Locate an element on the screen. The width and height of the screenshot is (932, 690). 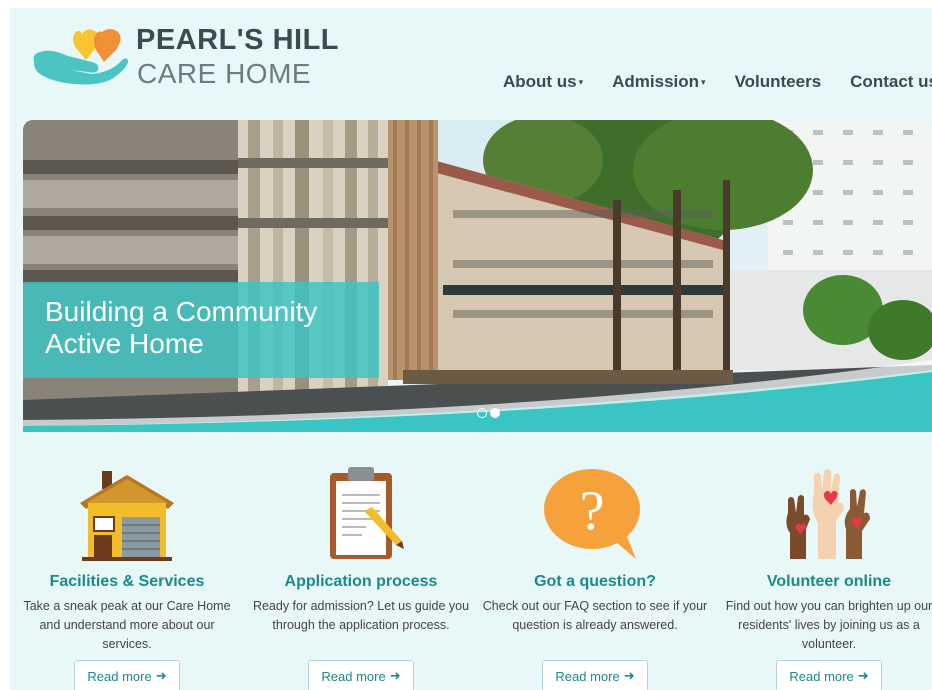
hero-caption-line1: Building a Community is located at coordinates (181, 311).